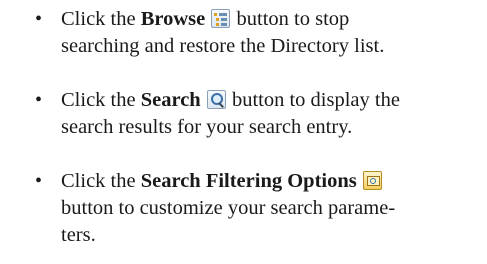 This screenshot has width=487, height=264. I want to click on term-search-filtering-options: Search Filtering Options, so click(248, 181).